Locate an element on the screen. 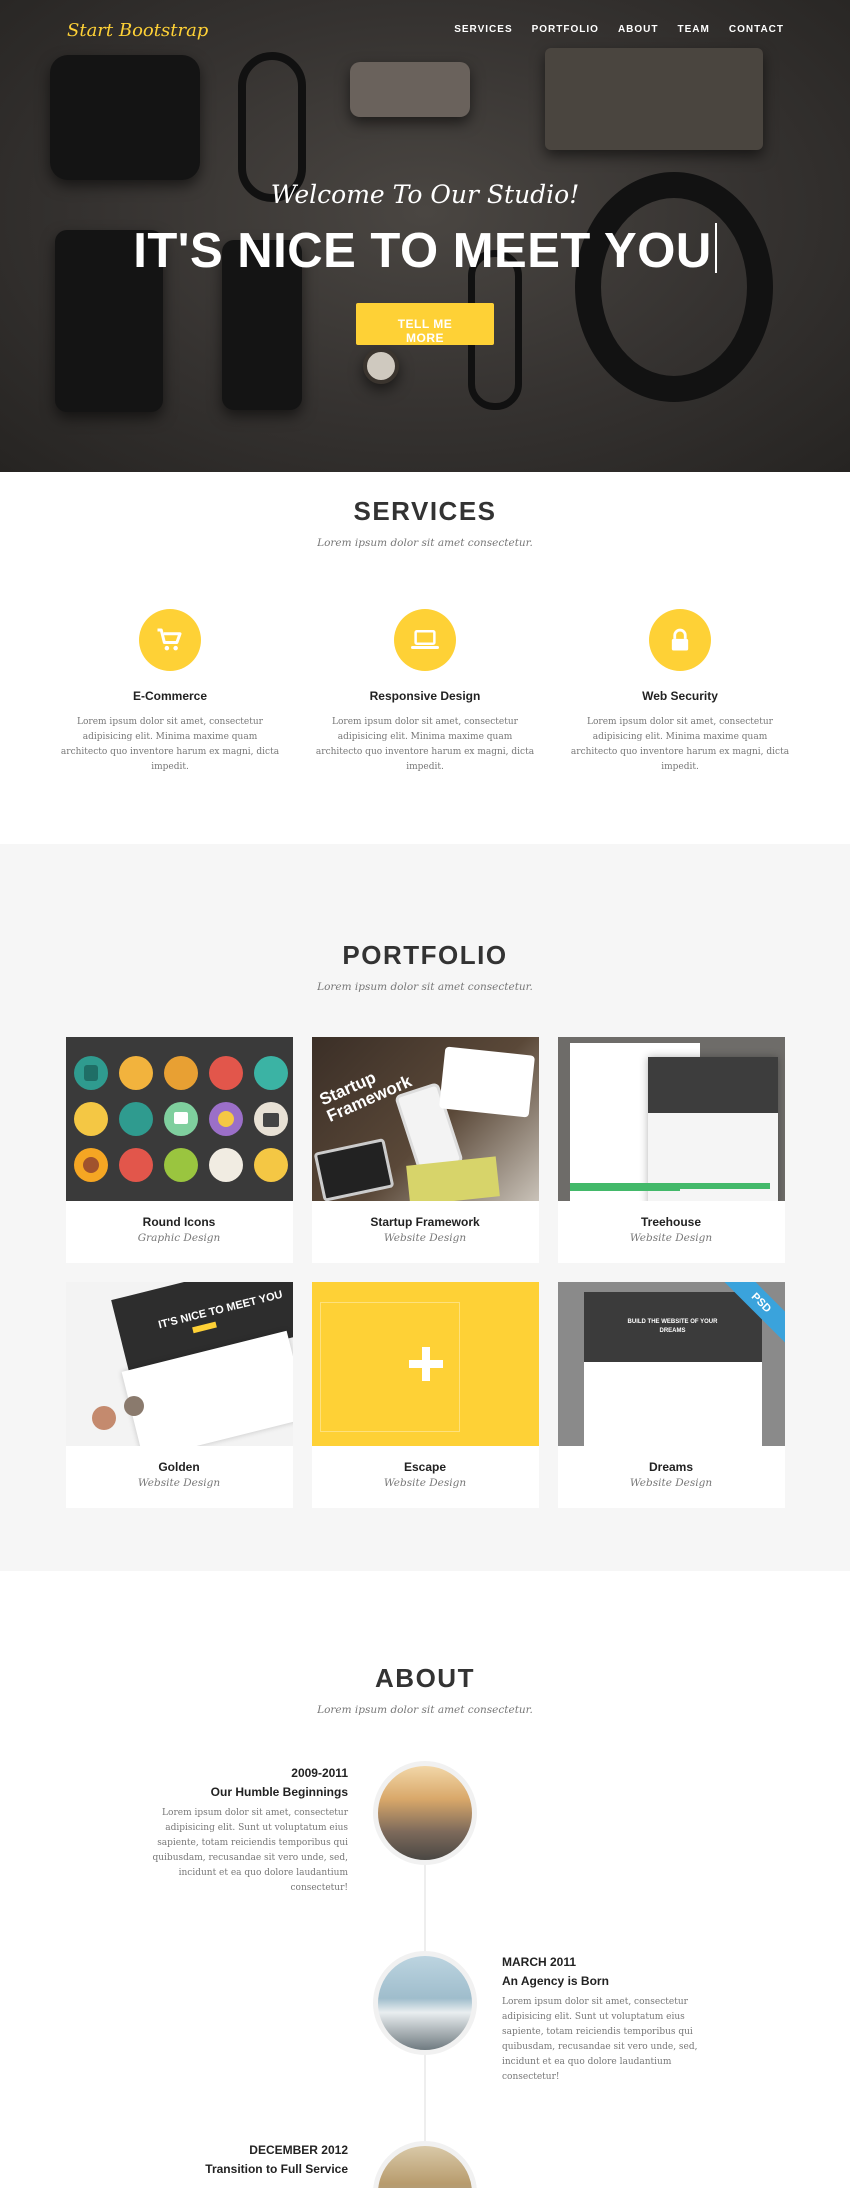  device-mockup-laptop is located at coordinates (353, 1169).